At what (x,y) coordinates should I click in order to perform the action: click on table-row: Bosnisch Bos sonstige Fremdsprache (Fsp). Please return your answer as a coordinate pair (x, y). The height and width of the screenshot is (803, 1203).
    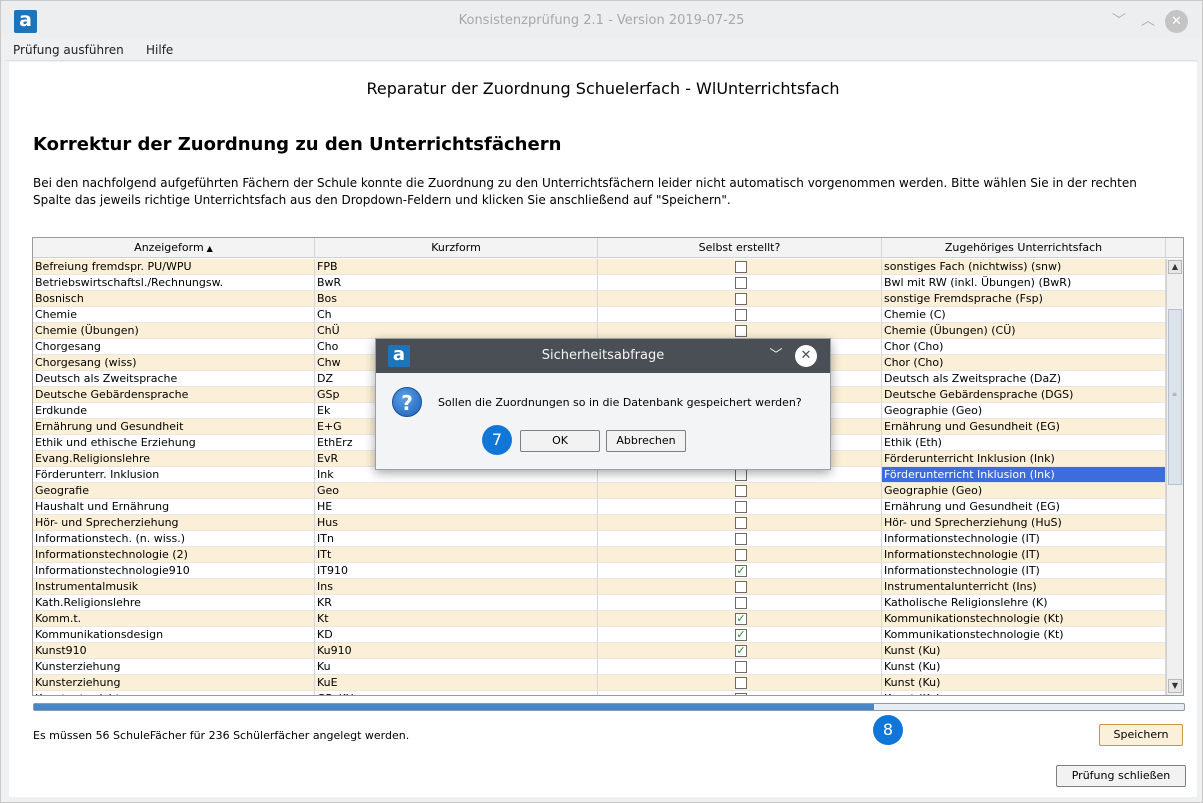
    Looking at the image, I should click on (599, 299).